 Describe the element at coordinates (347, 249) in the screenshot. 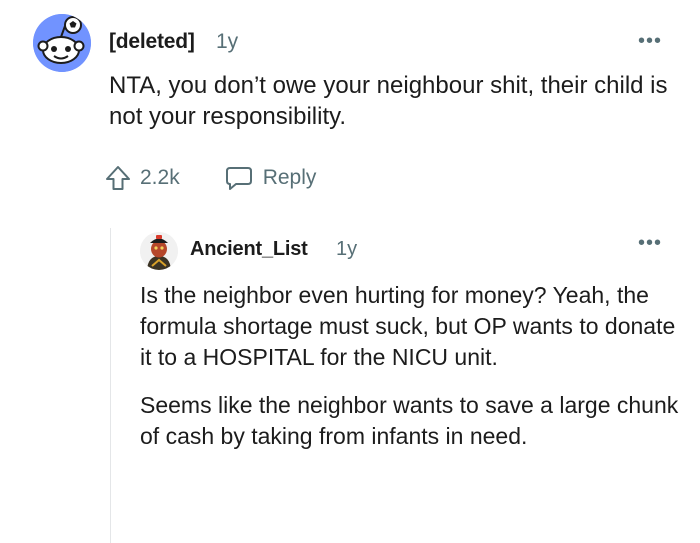

I see `reply-age: 1y` at that location.